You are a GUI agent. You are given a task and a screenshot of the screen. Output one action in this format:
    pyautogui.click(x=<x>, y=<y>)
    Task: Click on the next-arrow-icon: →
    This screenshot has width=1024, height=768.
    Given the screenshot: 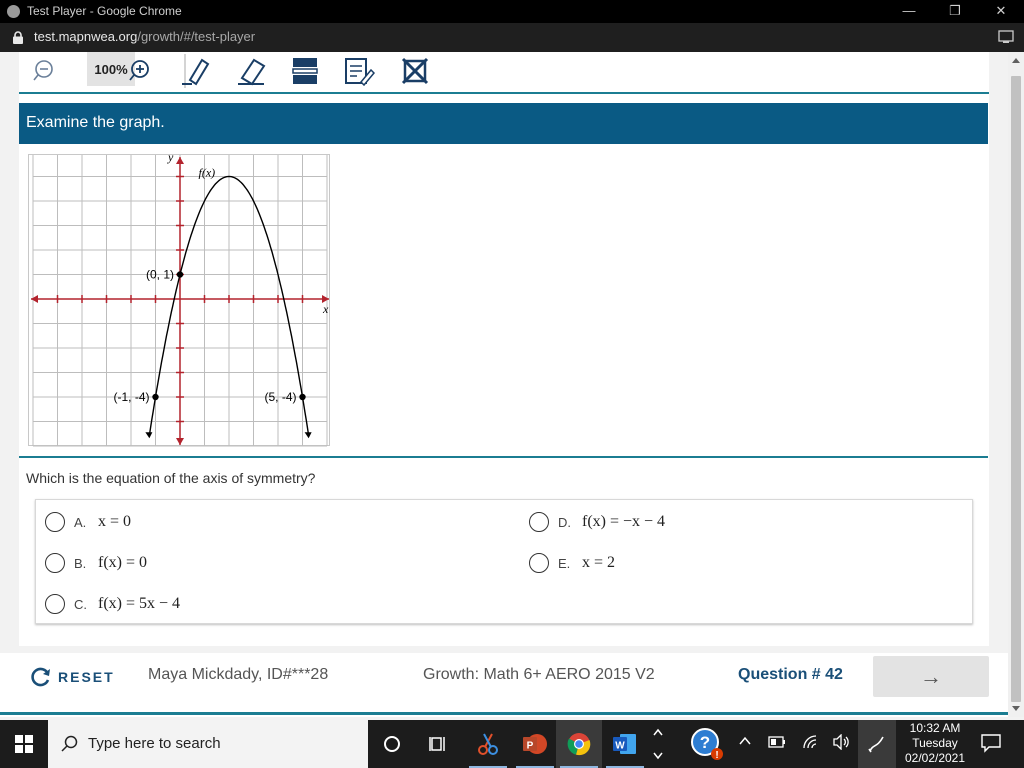 What is the action you would take?
    pyautogui.click(x=931, y=676)
    